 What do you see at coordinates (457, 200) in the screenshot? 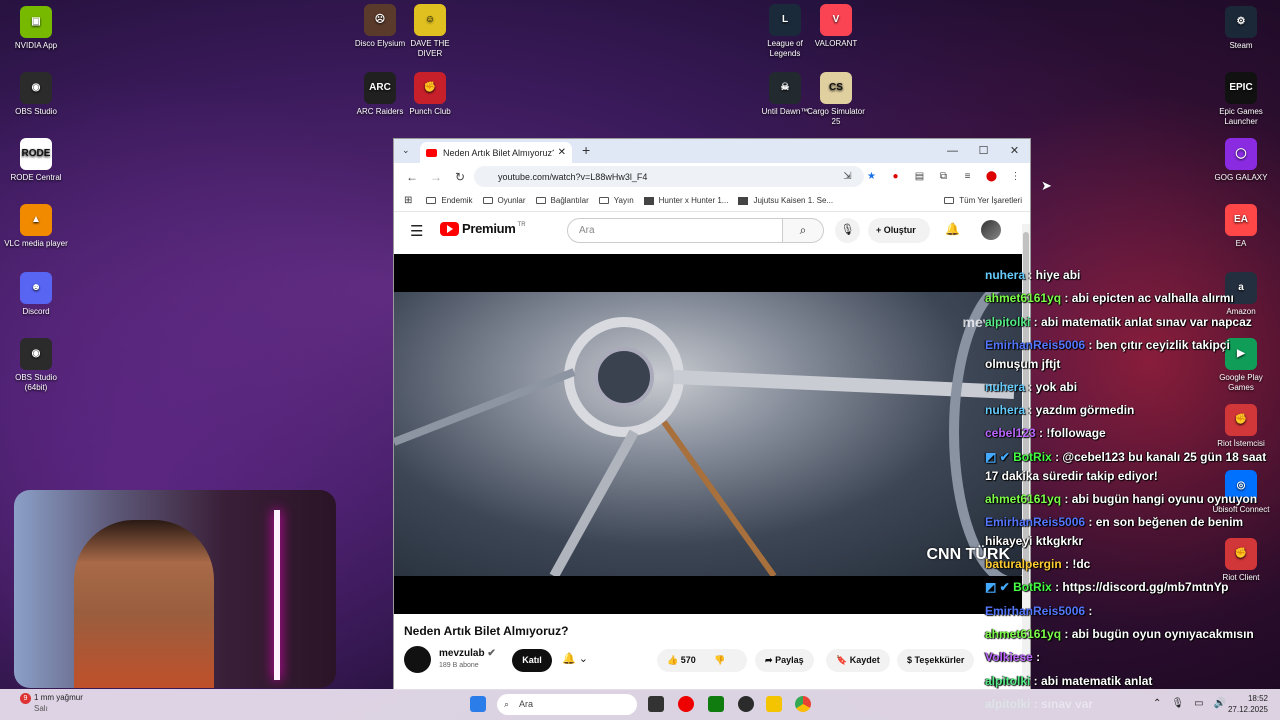
I see `bookmark-label: Endemik` at bounding box center [457, 200].